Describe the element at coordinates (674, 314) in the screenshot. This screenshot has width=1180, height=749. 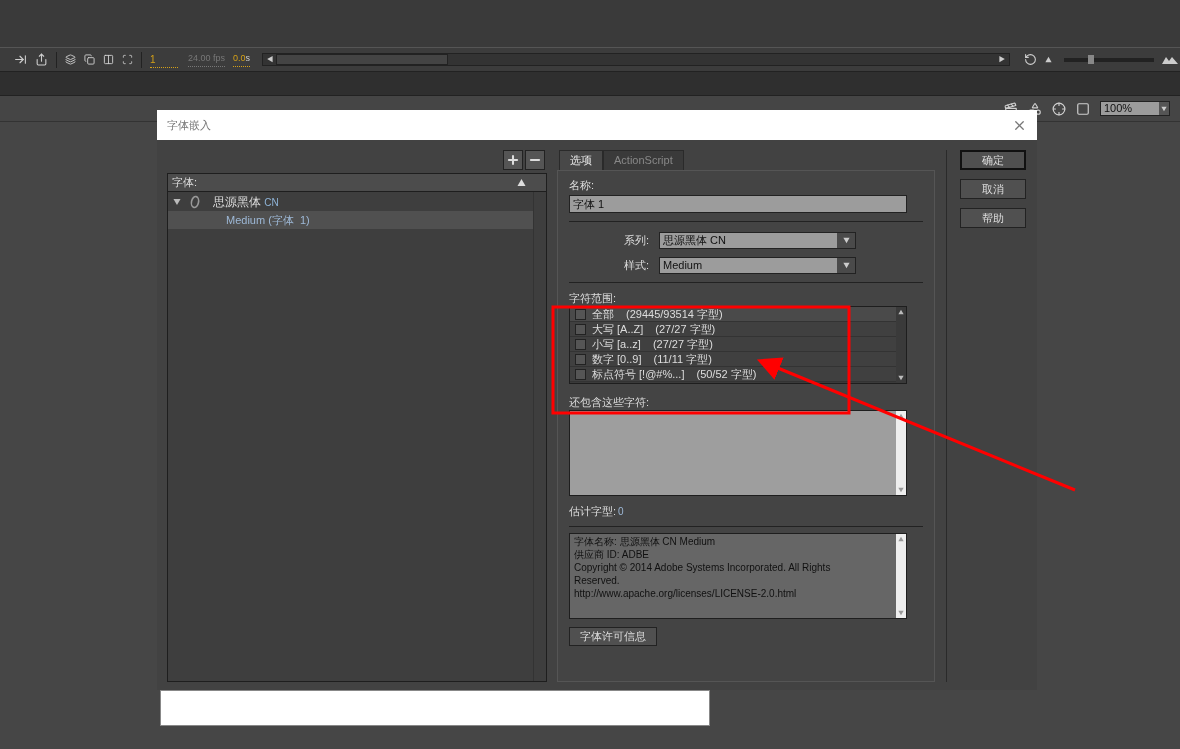
I see `glyph-count: (29445/93514 字型)` at that location.